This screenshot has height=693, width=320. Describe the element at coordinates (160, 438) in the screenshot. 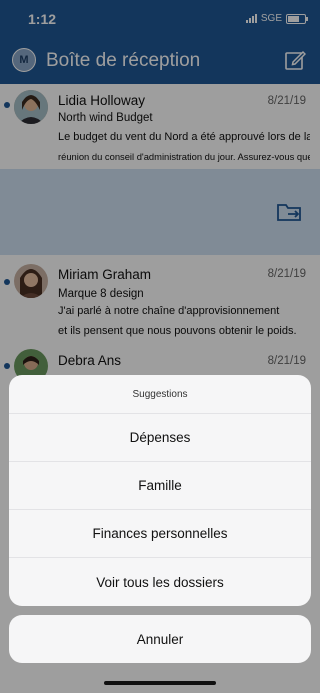

I see `option-depenses: Dépenses` at that location.